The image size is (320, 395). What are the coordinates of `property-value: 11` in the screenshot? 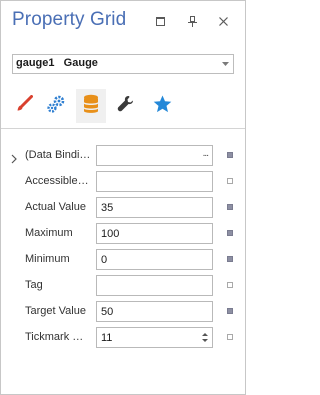 It's located at (107, 338).